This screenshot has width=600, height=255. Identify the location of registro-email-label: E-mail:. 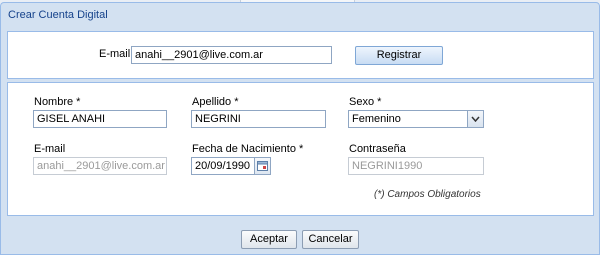
(116, 54).